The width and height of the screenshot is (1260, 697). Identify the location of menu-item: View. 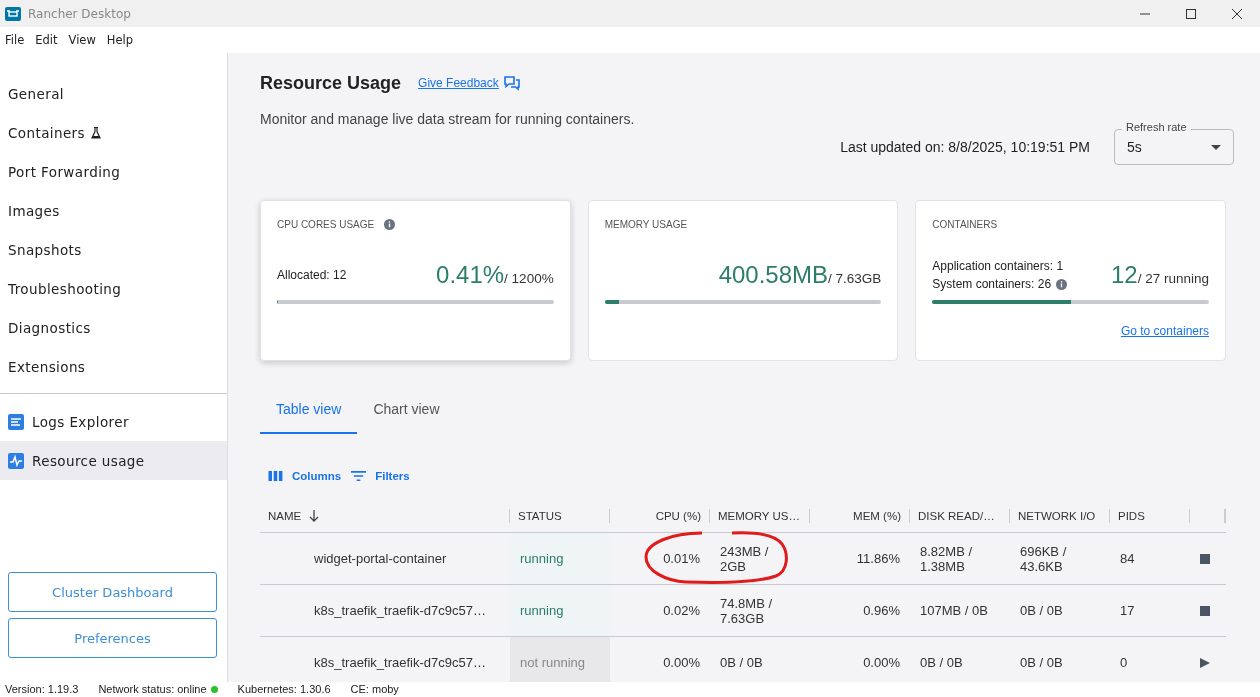
(82, 40).